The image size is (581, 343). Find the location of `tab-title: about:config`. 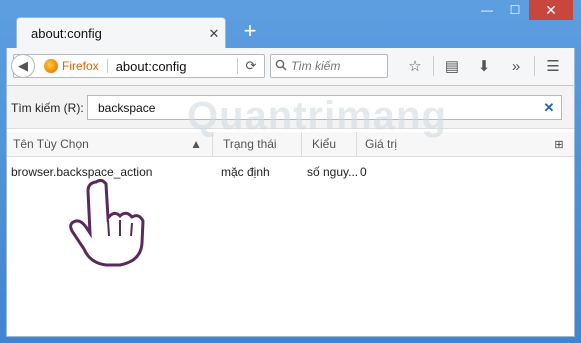

tab-title: about:config is located at coordinates (66, 33).